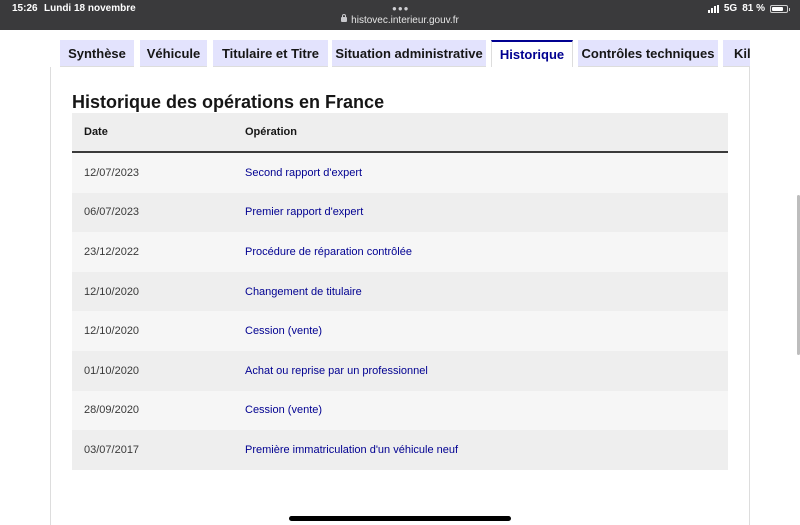  What do you see at coordinates (112, 251) in the screenshot?
I see `row-date: 23/12/2022` at bounding box center [112, 251].